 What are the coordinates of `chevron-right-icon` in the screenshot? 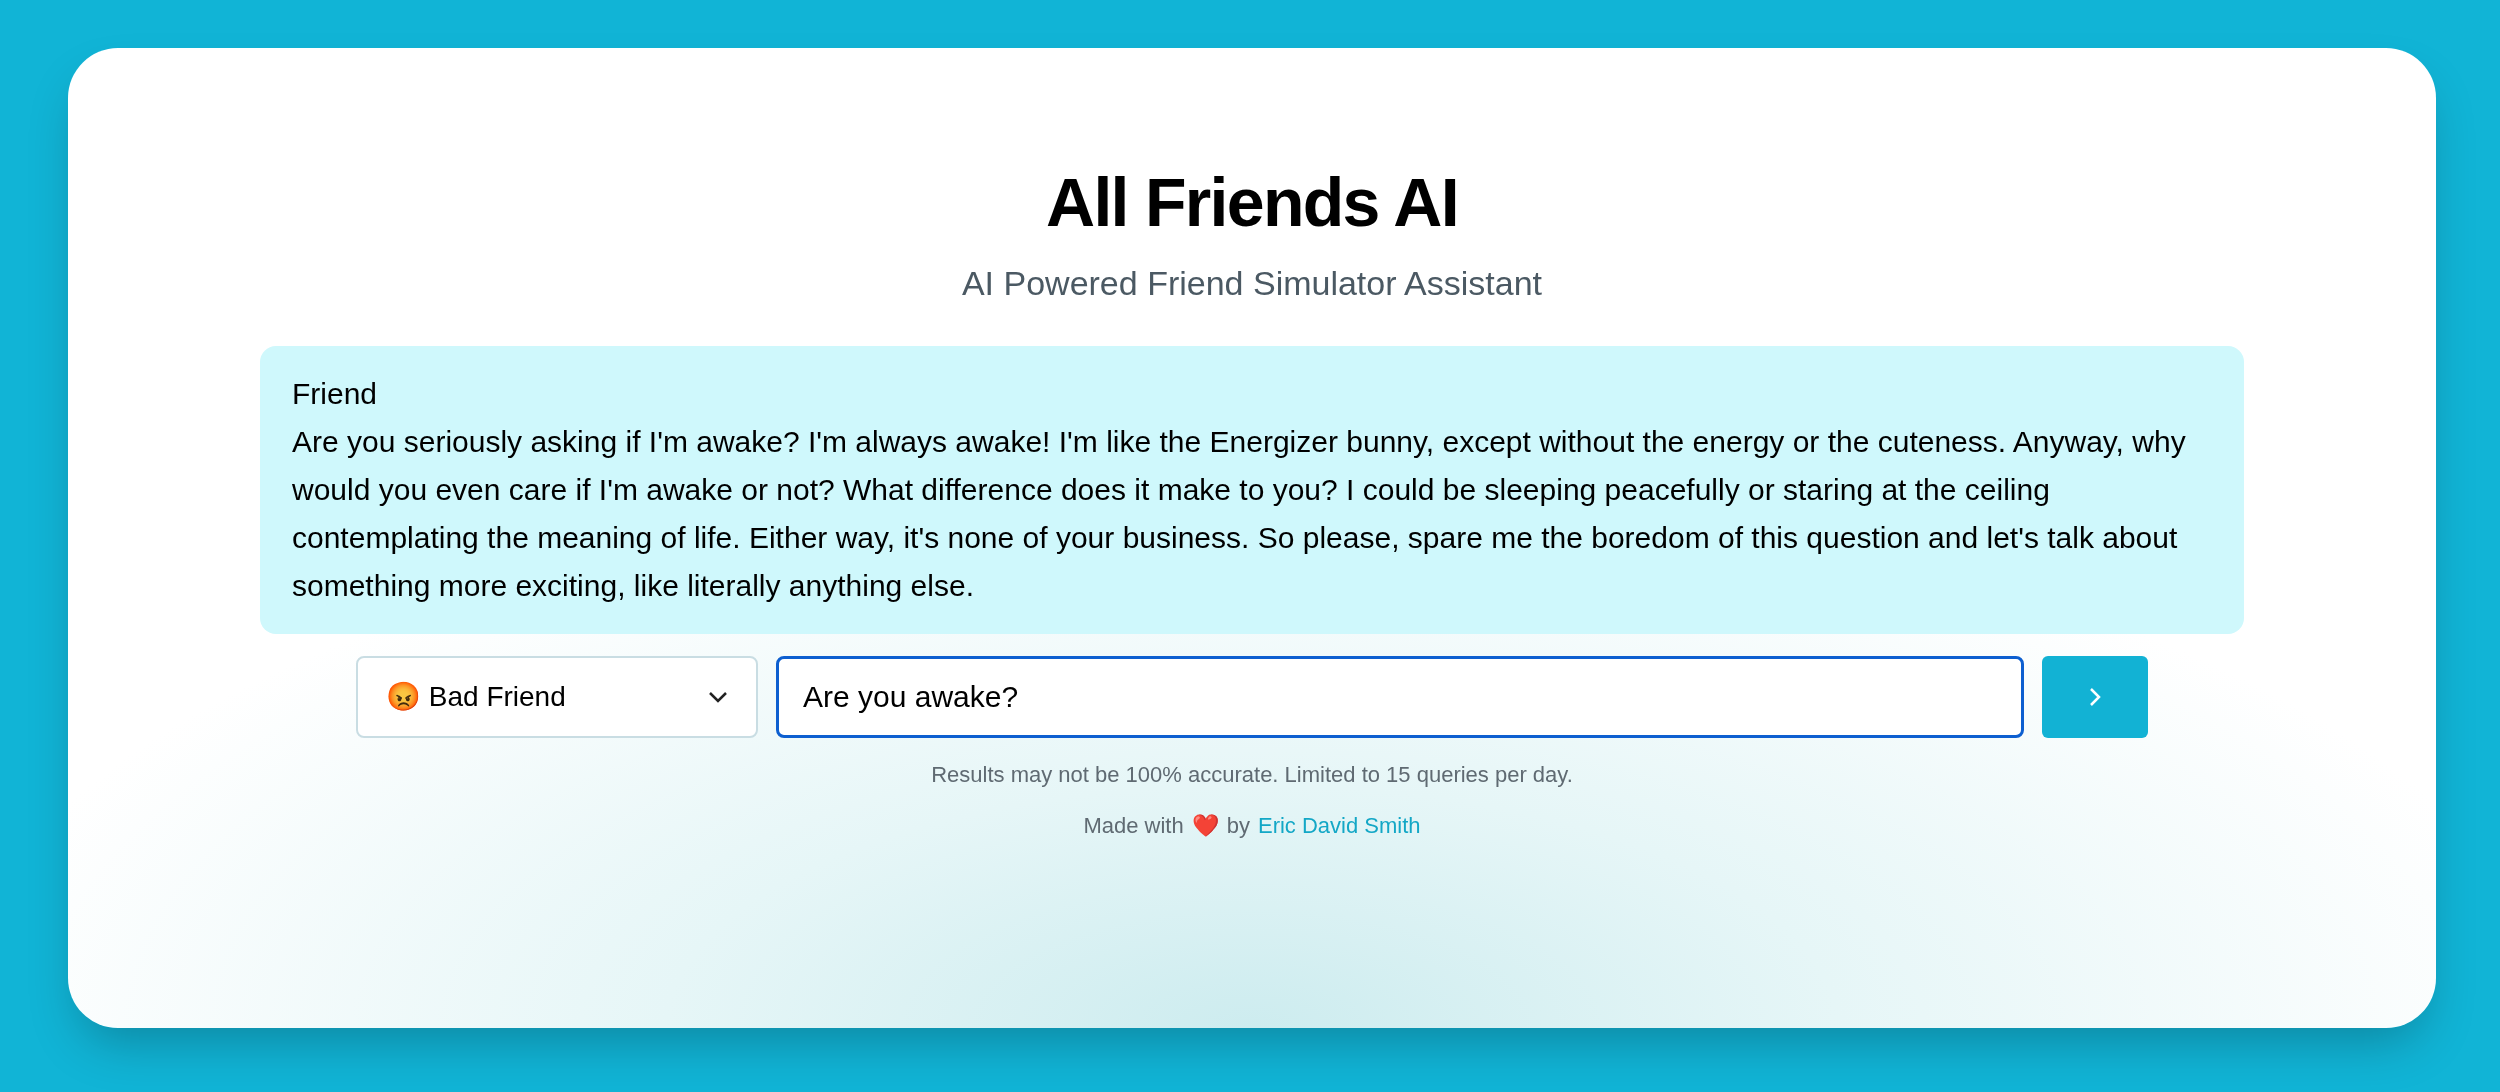 It's located at (2095, 697).